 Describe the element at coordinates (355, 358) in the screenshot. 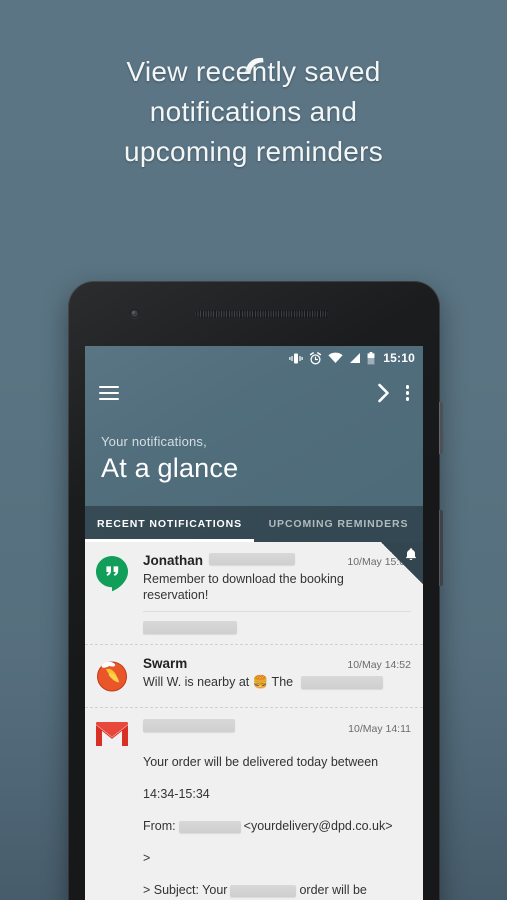

I see `signal-icon` at that location.